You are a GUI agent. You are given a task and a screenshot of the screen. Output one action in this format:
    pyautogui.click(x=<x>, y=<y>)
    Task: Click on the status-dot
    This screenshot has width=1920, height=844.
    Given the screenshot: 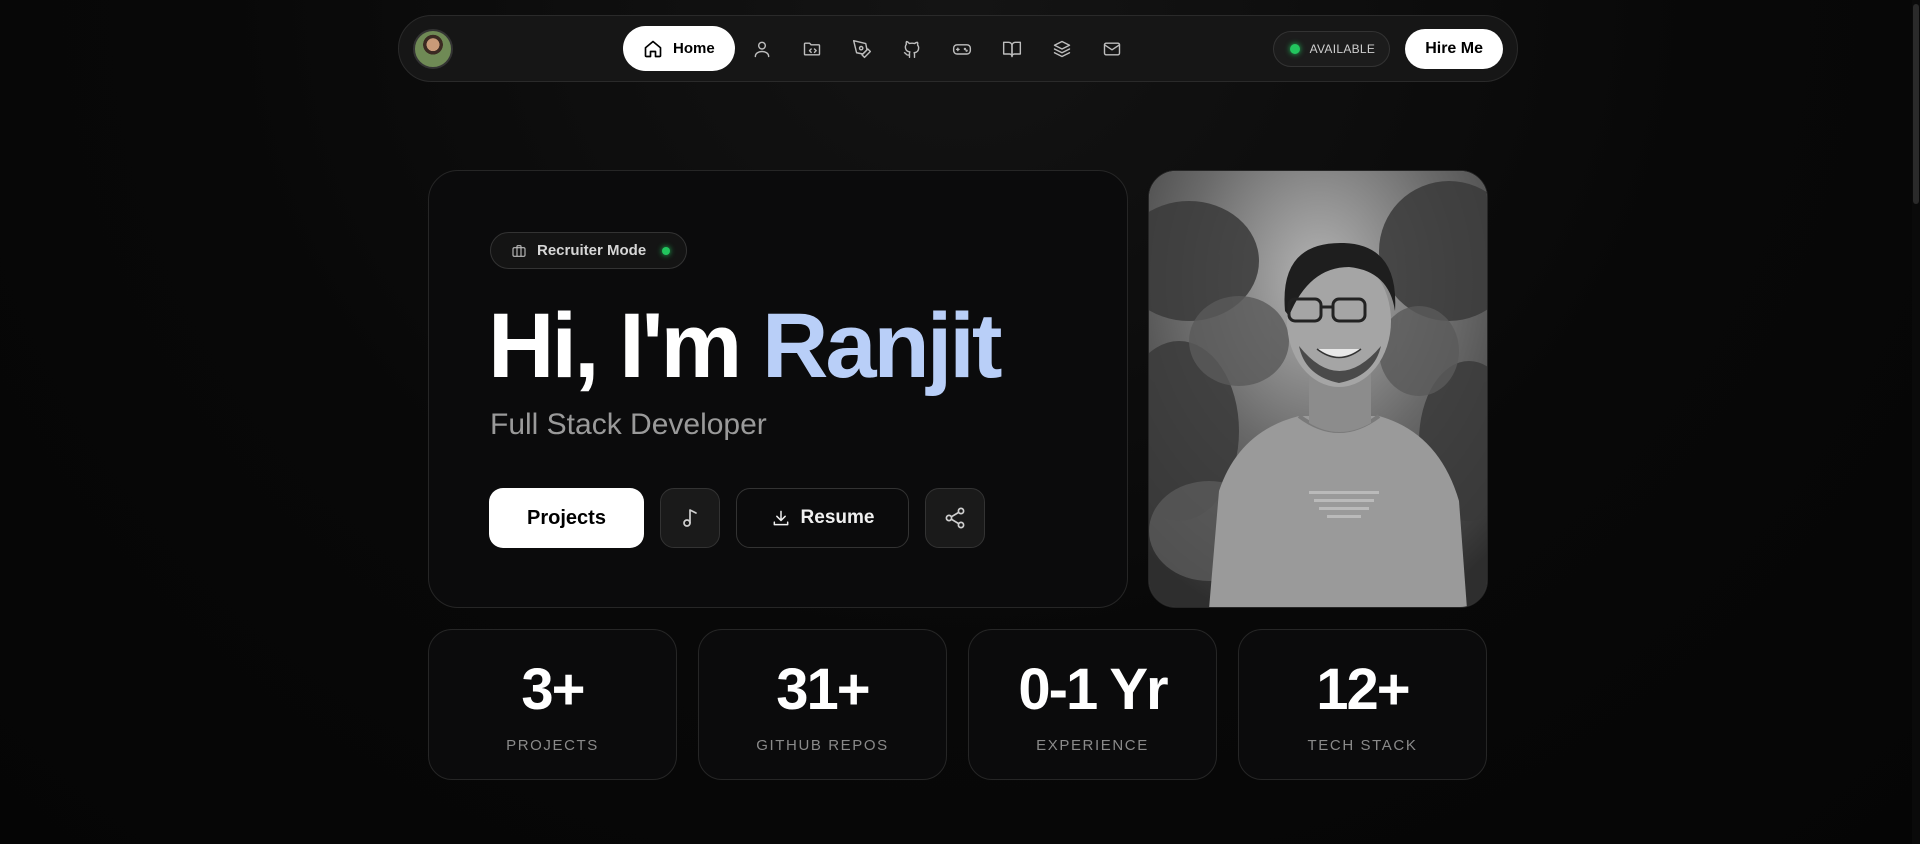 What is the action you would take?
    pyautogui.click(x=1294, y=49)
    